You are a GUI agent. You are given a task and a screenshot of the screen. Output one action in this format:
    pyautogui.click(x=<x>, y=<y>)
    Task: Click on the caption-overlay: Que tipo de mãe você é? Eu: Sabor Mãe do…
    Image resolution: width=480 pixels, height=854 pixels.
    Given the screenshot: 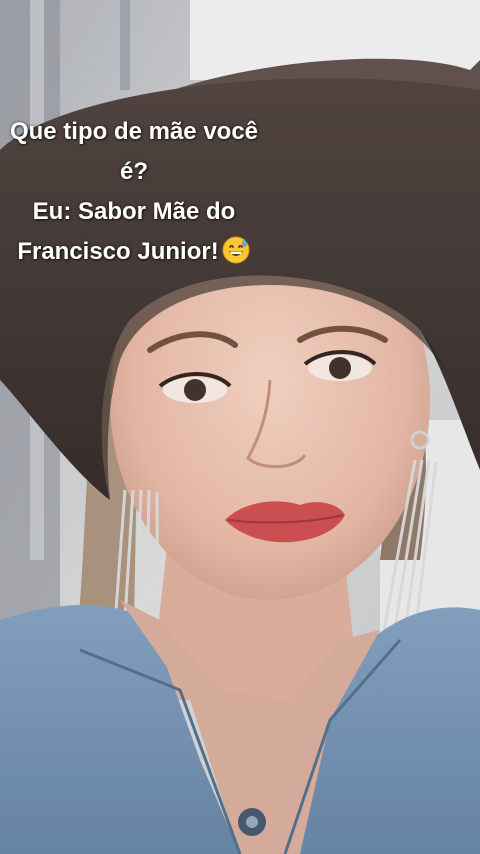 What is the action you would take?
    pyautogui.click(x=134, y=192)
    